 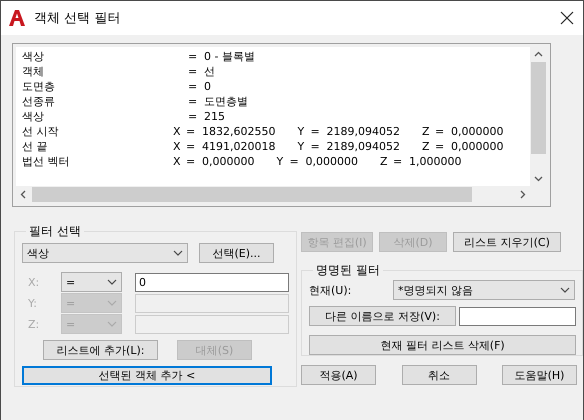 I want to click on cancel-button: 취소, so click(x=439, y=375).